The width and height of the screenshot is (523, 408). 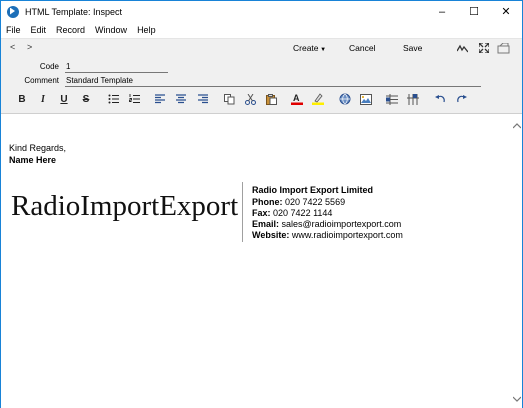 I want to click on company-name: Radio Import Export Limited, so click(x=312, y=190).